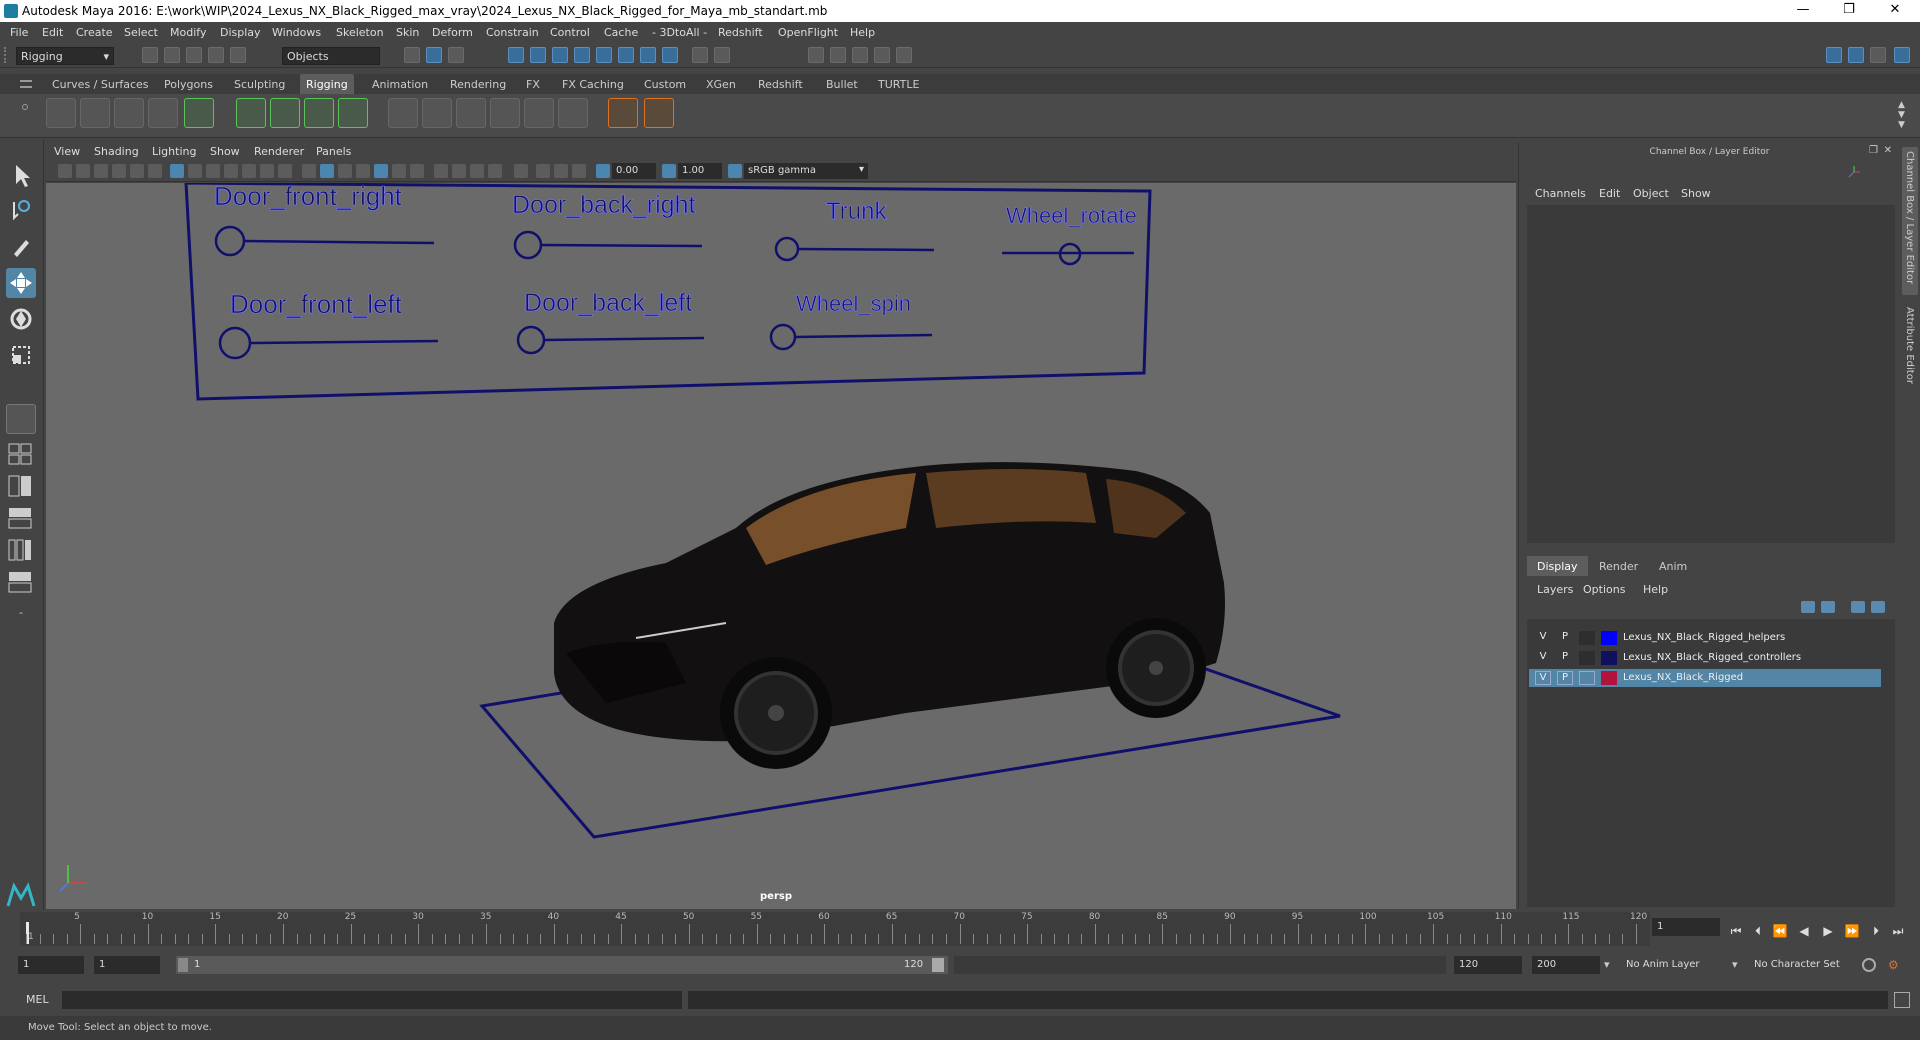 Image resolution: width=1920 pixels, height=1040 pixels. I want to click on bind-skin-icon, so click(199, 113).